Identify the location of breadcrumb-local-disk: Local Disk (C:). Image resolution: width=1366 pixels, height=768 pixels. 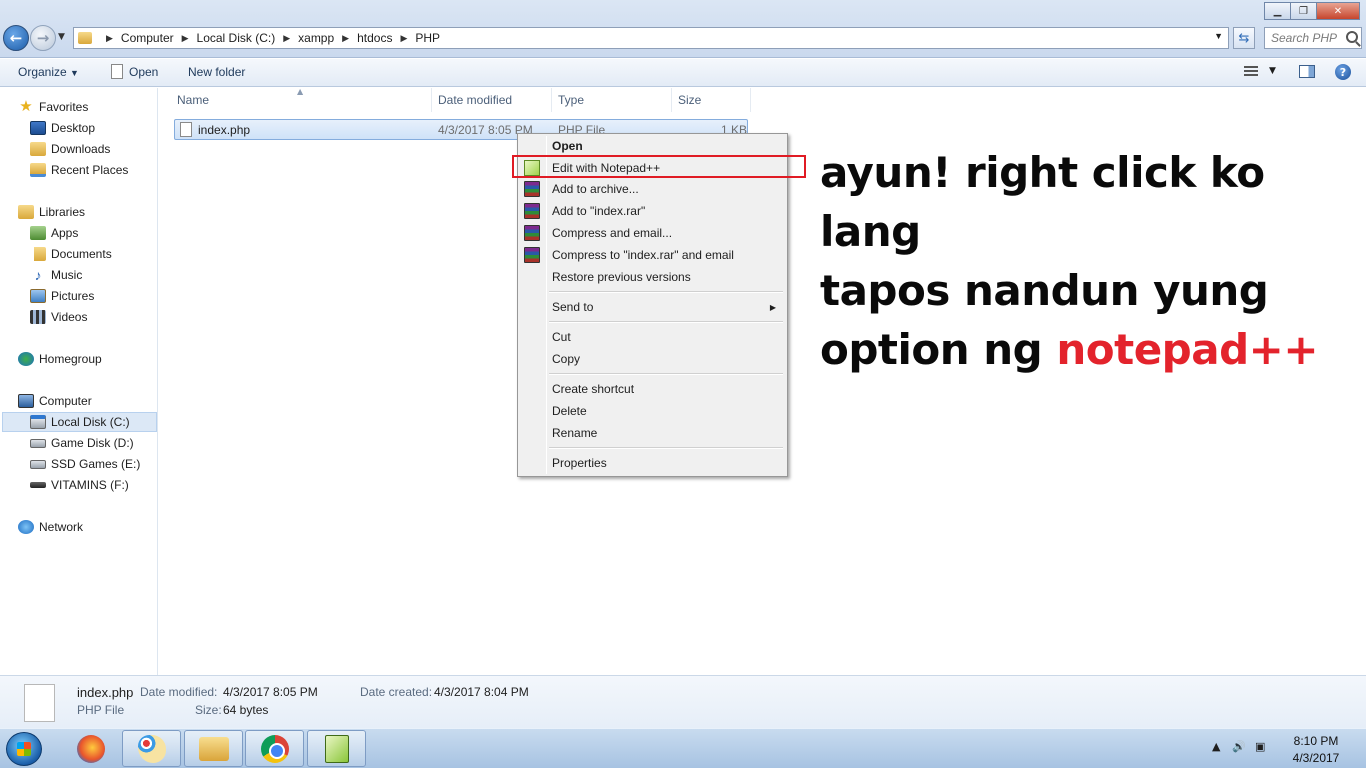
(236, 38).